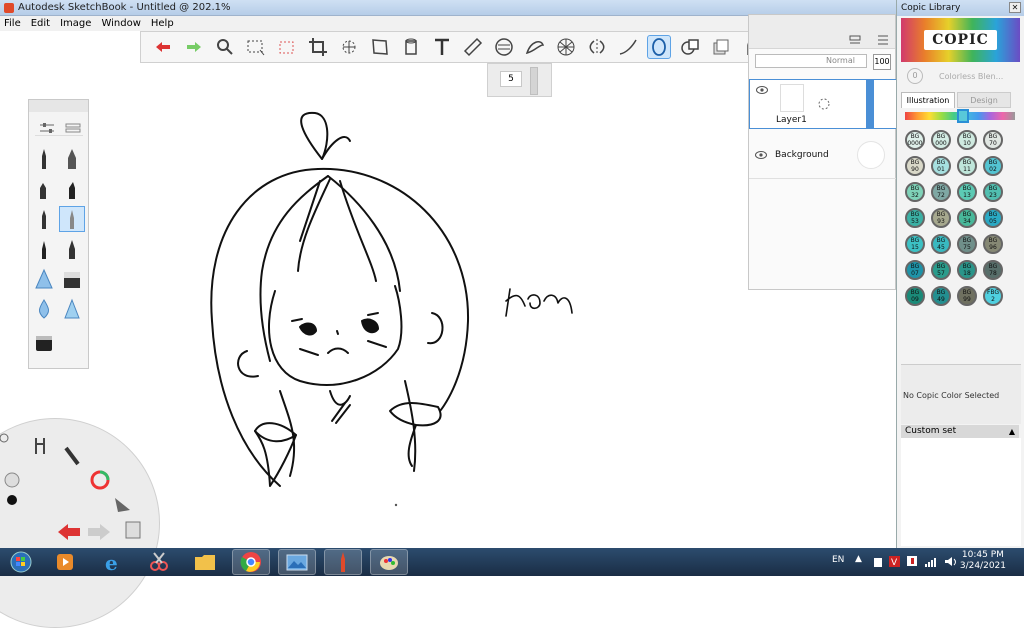  I want to click on copic-swatch: BG 32, so click(915, 192).